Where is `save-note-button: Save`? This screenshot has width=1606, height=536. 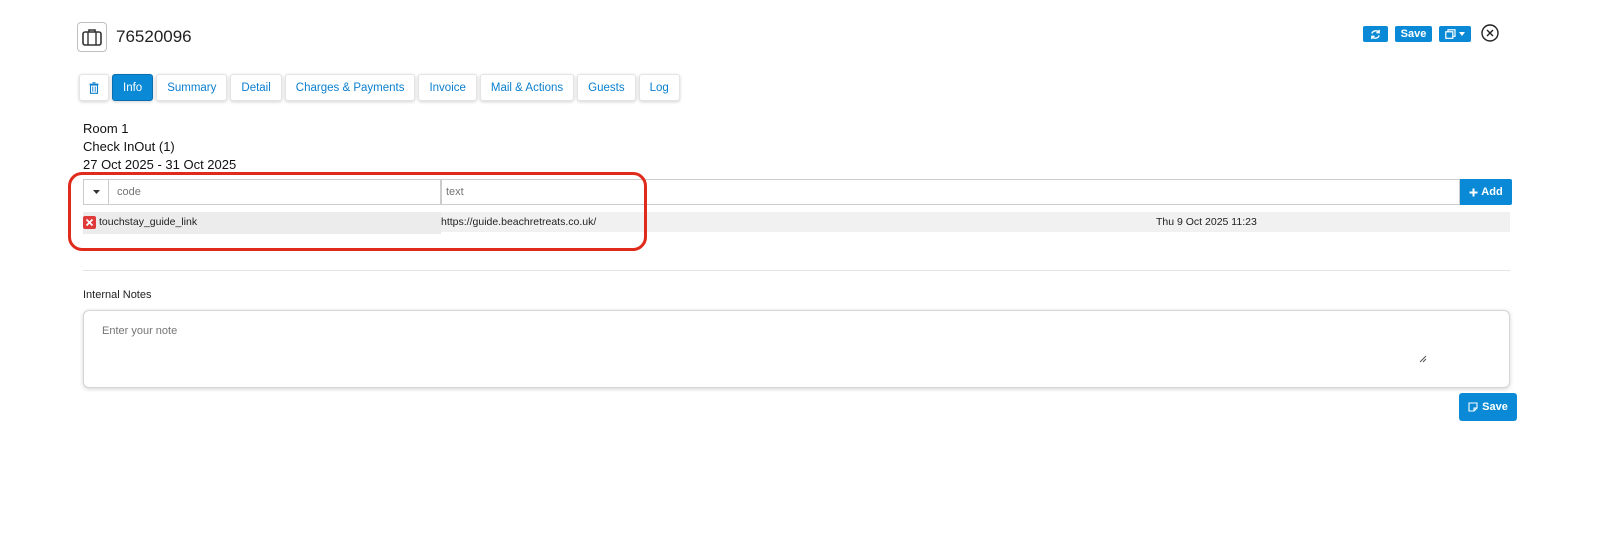 save-note-button: Save is located at coordinates (1488, 407).